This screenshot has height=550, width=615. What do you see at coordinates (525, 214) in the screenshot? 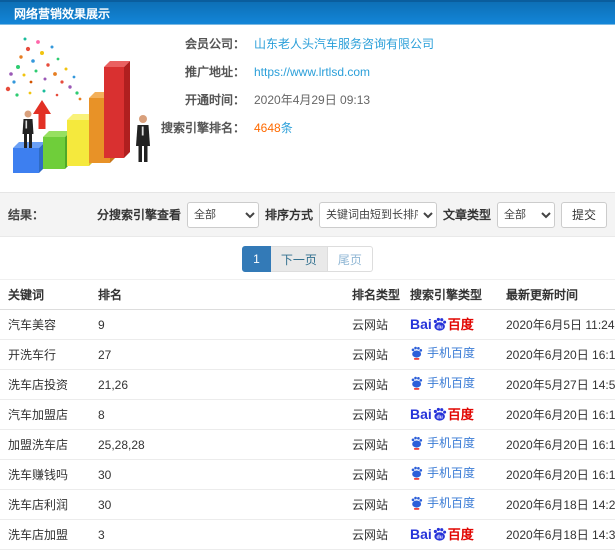
I see `article-type-select: 全部` at bounding box center [525, 214].